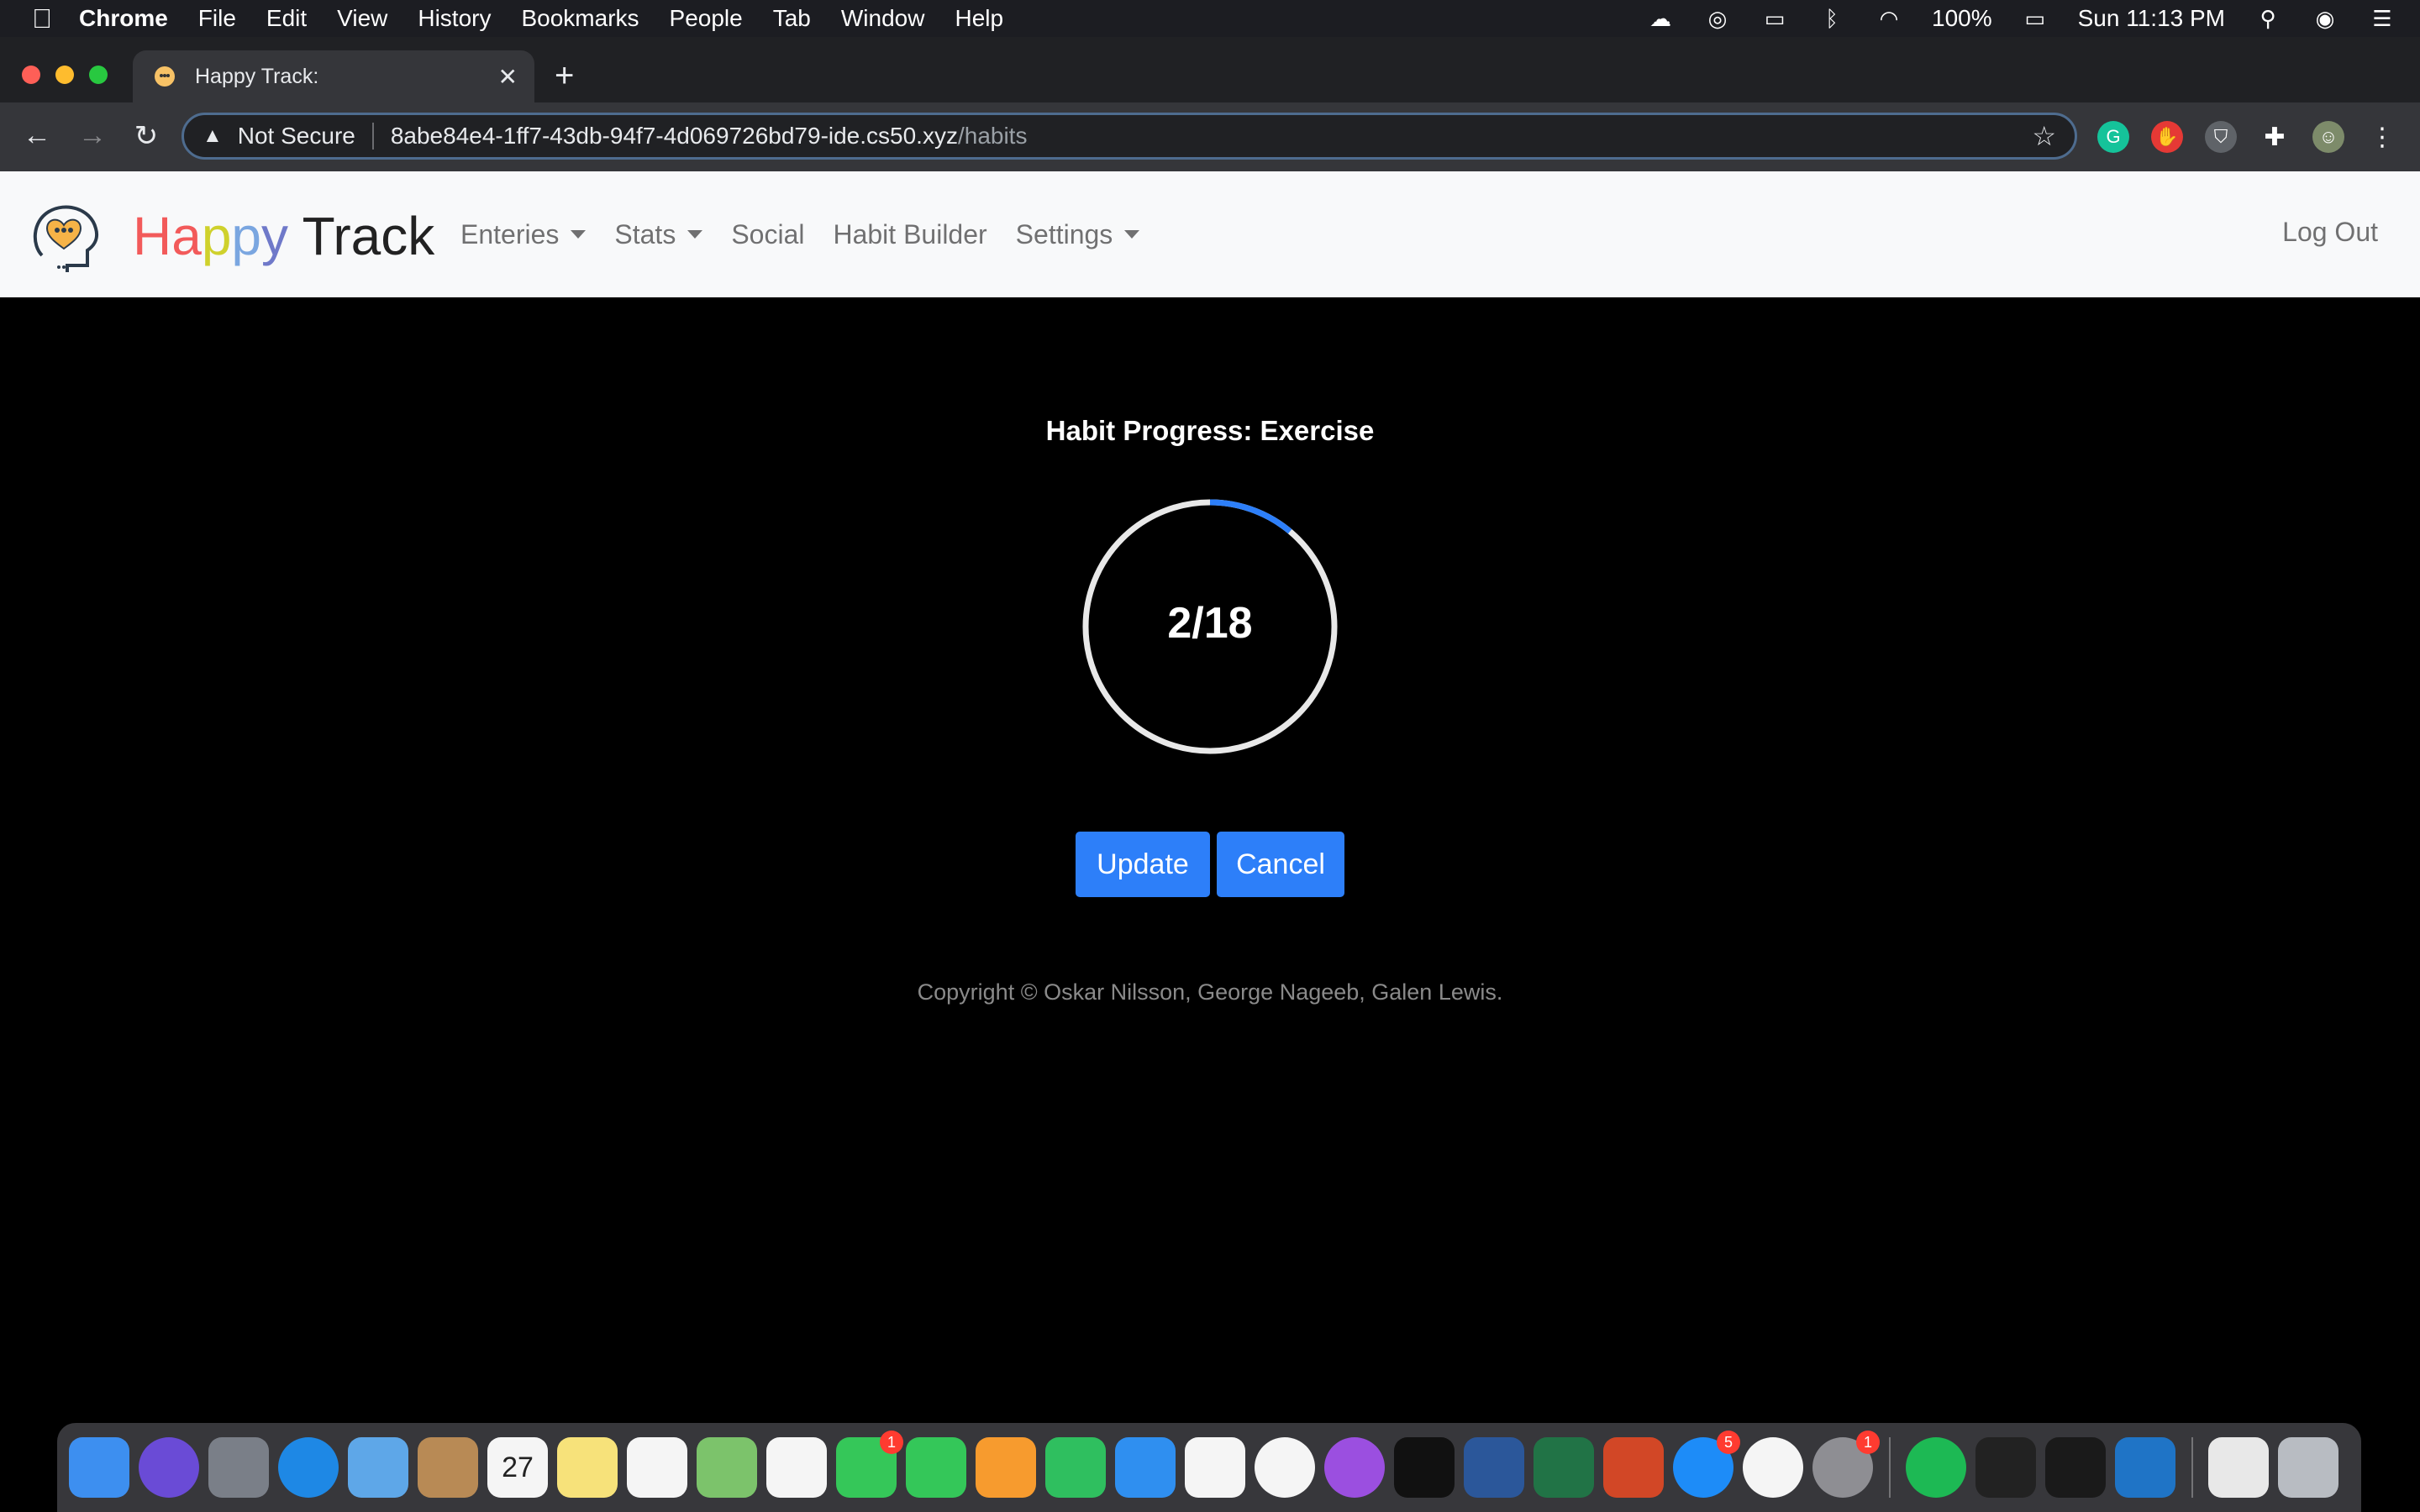  What do you see at coordinates (2151, 18) in the screenshot?
I see `menubar-clock: Sun 11:13 PM` at bounding box center [2151, 18].